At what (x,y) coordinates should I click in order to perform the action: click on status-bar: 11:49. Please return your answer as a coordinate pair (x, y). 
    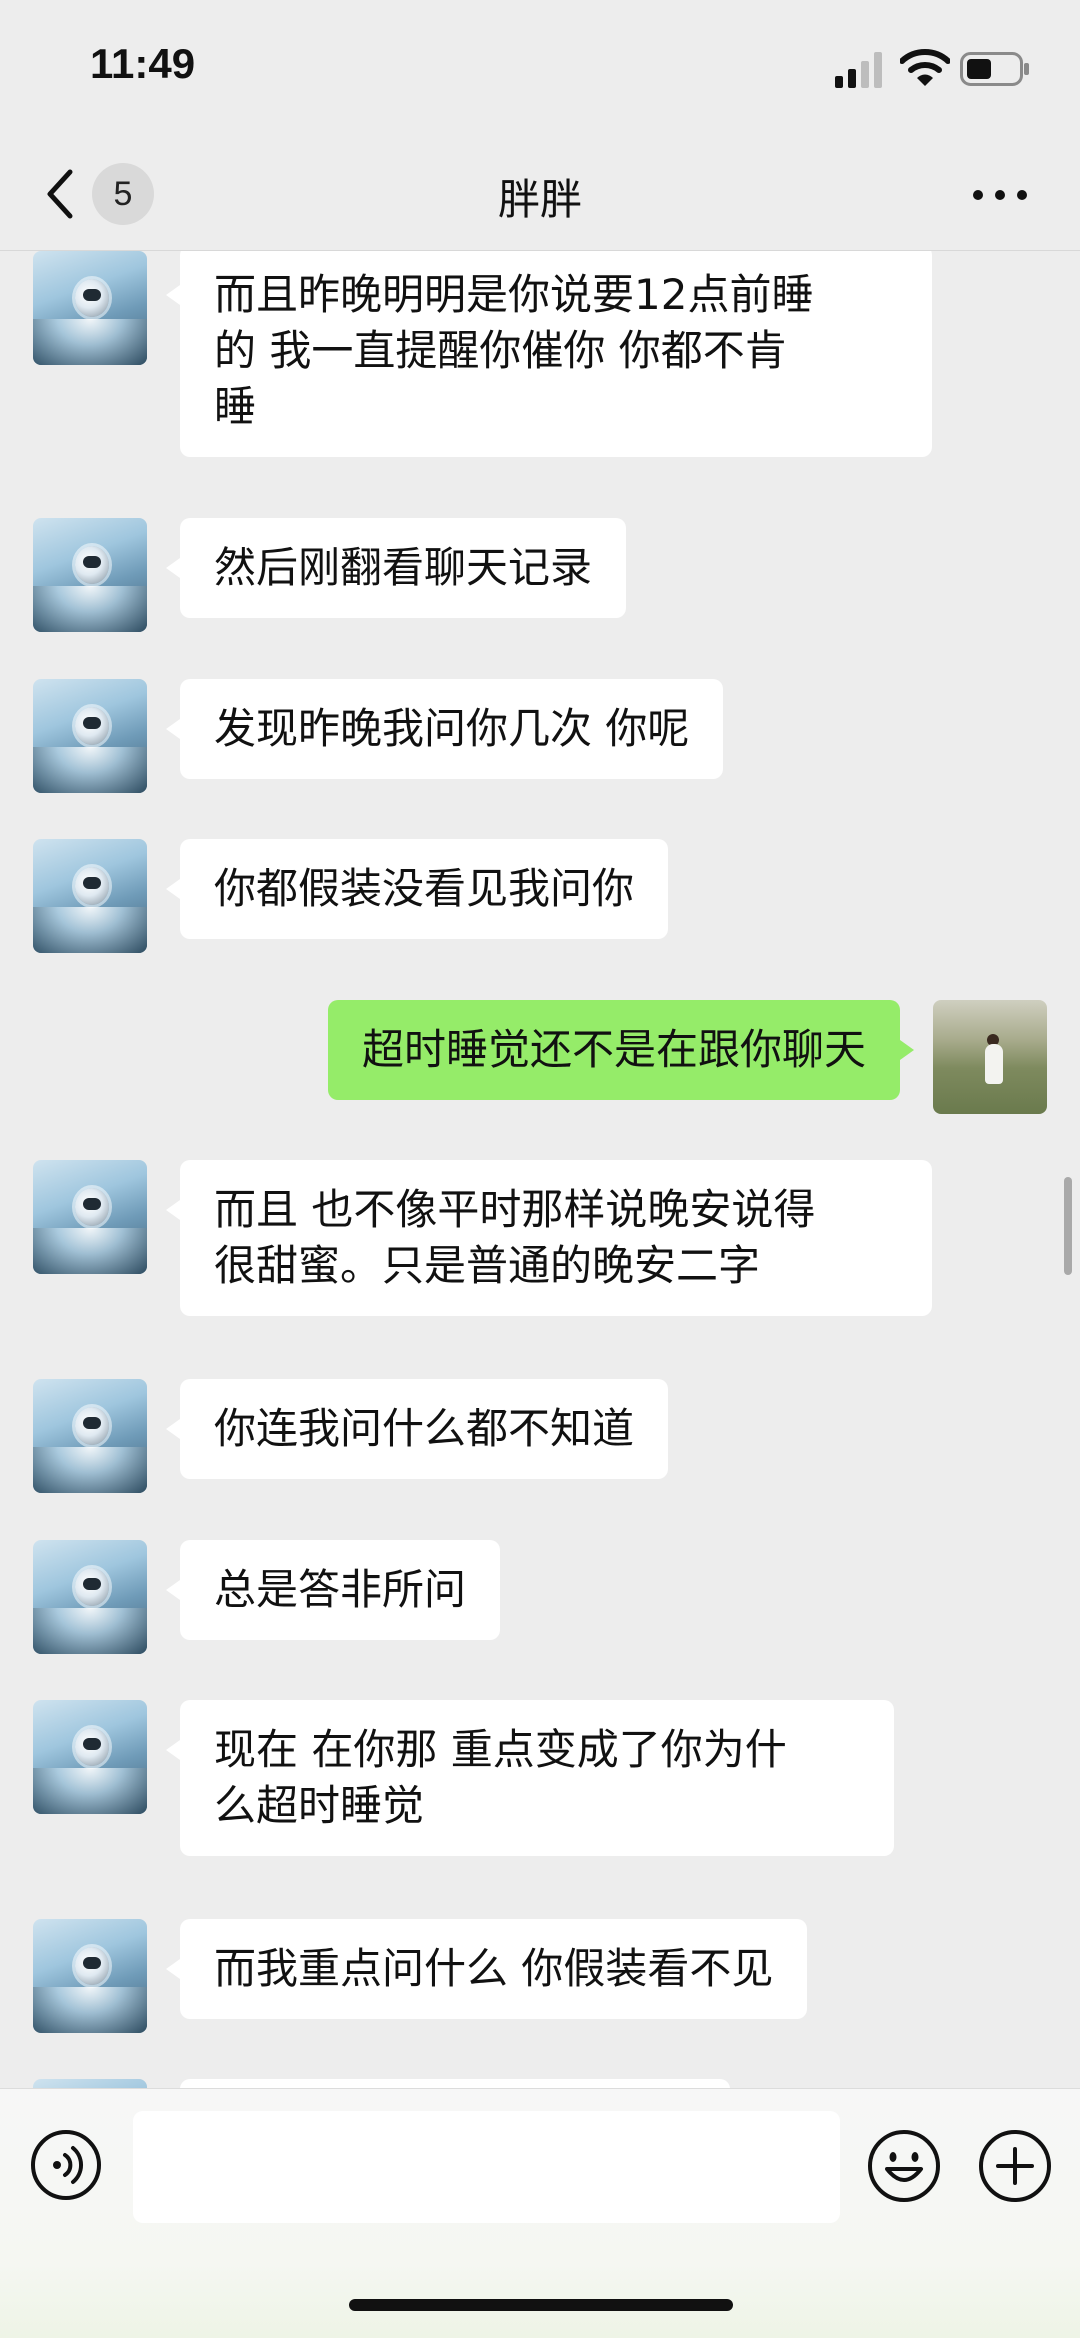
    Looking at the image, I should click on (540, 70).